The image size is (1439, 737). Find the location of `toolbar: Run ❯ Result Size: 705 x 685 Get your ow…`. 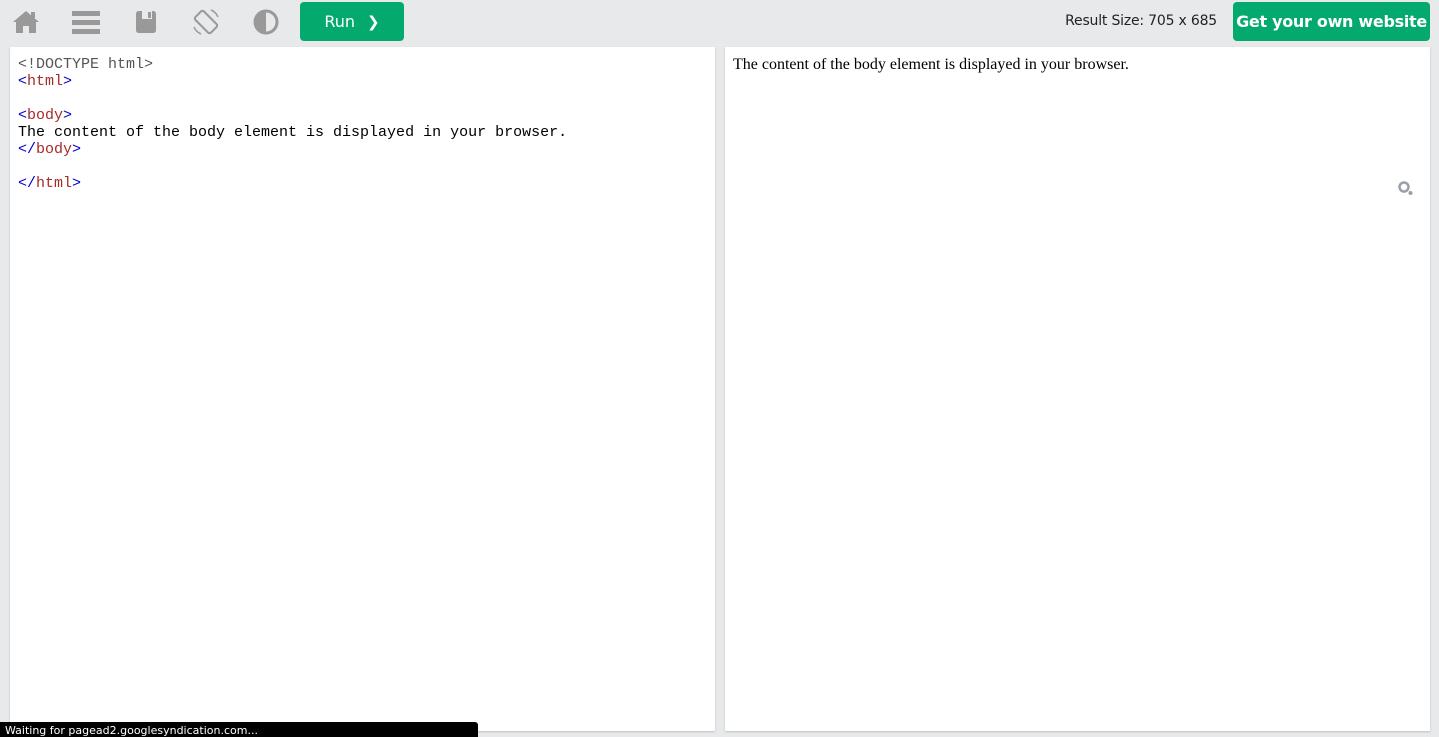

toolbar: Run ❯ Result Size: 705 x 685 Get your ow… is located at coordinates (719, 22).